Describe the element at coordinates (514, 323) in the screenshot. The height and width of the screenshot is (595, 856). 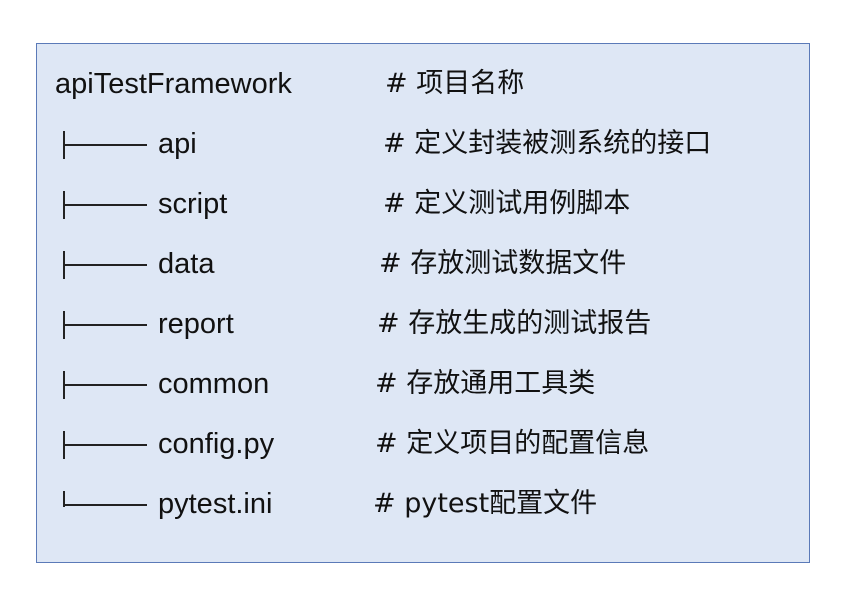
I see `tree-item-comment-report: # 存放生成的测试报告` at that location.